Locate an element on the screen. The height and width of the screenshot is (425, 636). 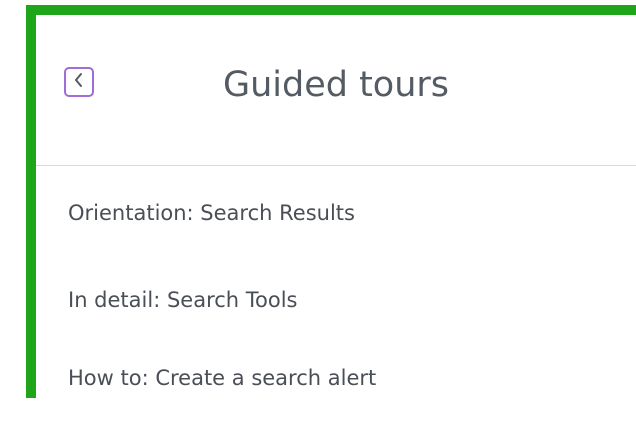
chevron-left-icon is located at coordinates (79, 82).